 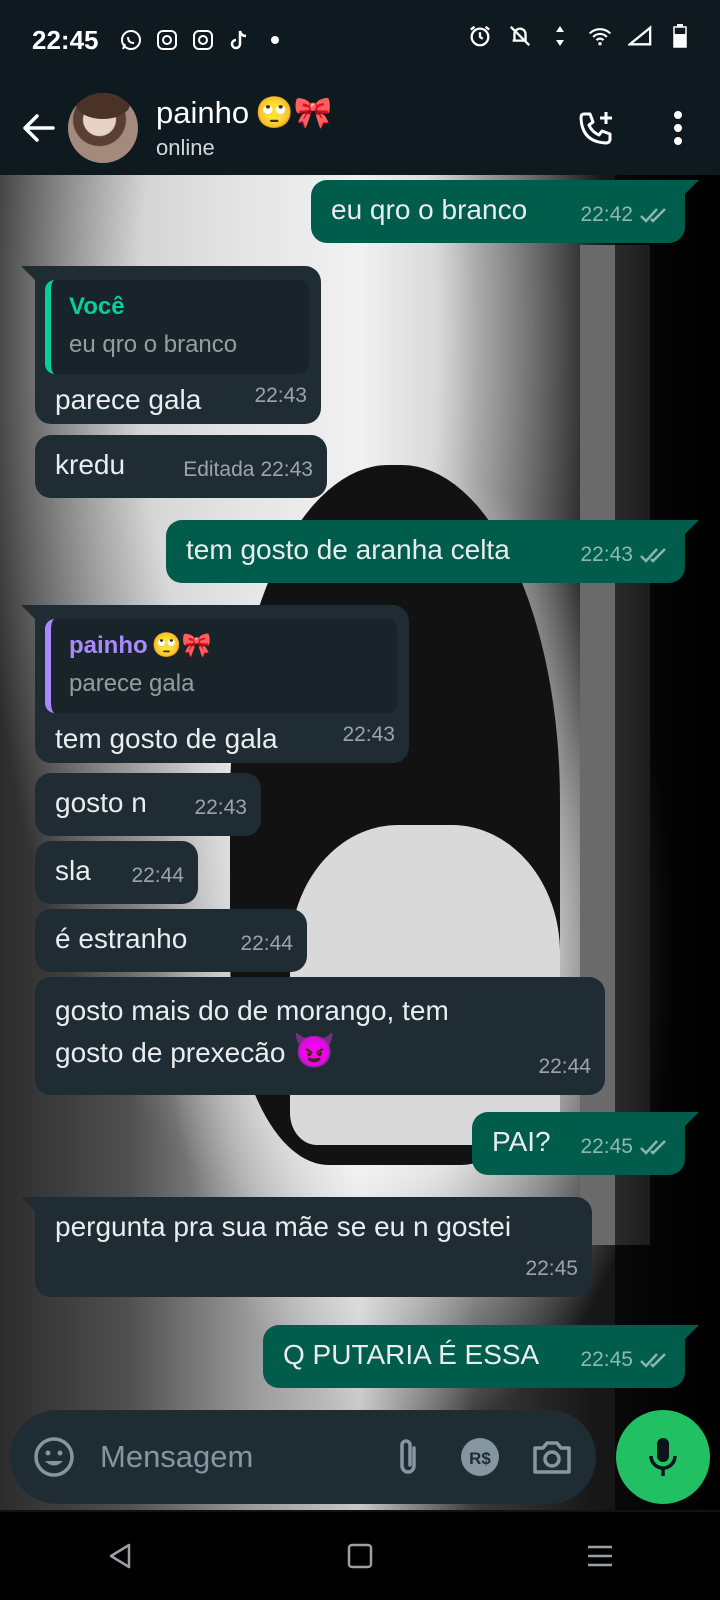 What do you see at coordinates (170, 1052) in the screenshot?
I see `message-text: gosto de prexecão` at bounding box center [170, 1052].